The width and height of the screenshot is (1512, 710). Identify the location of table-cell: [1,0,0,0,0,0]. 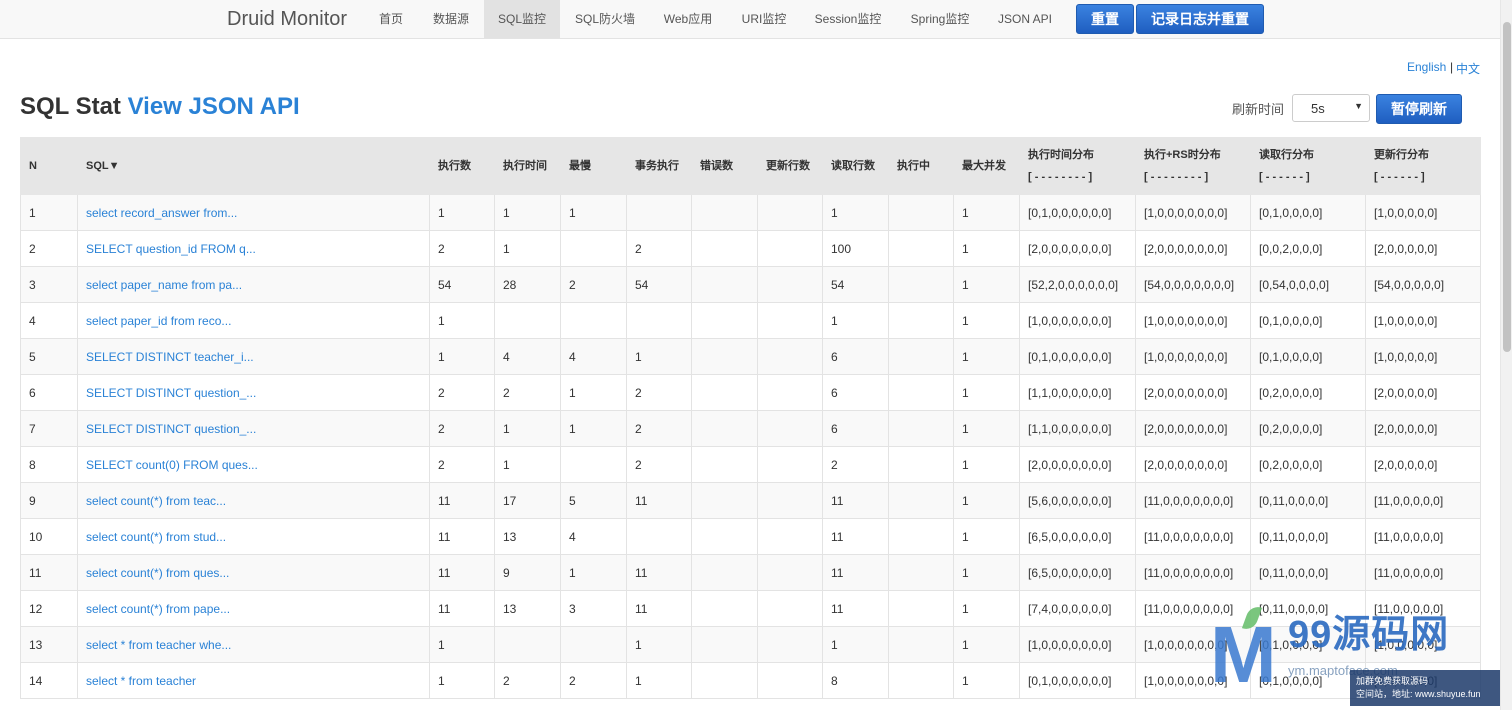
(1423, 680).